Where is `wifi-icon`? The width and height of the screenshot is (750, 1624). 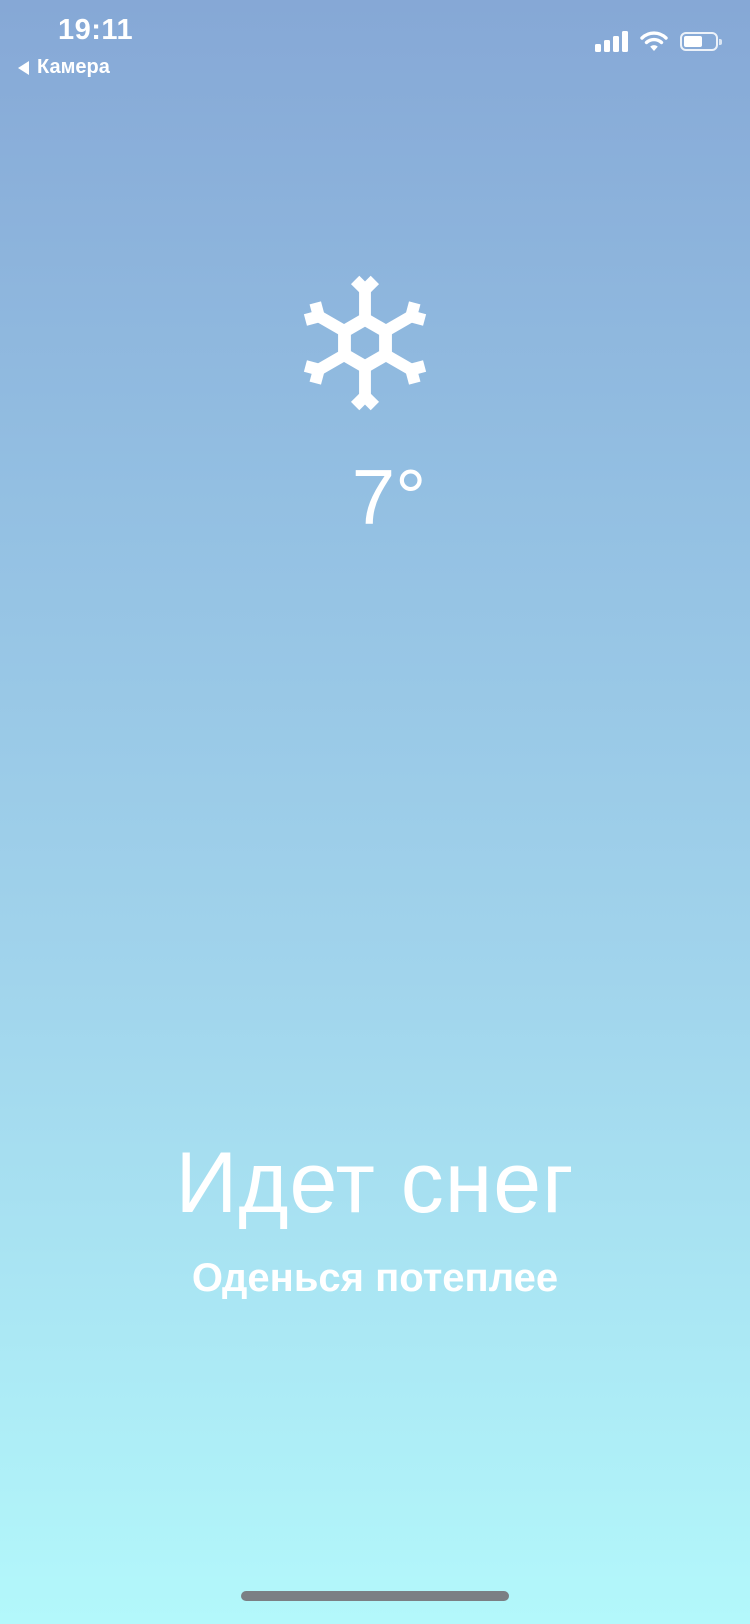 wifi-icon is located at coordinates (654, 41).